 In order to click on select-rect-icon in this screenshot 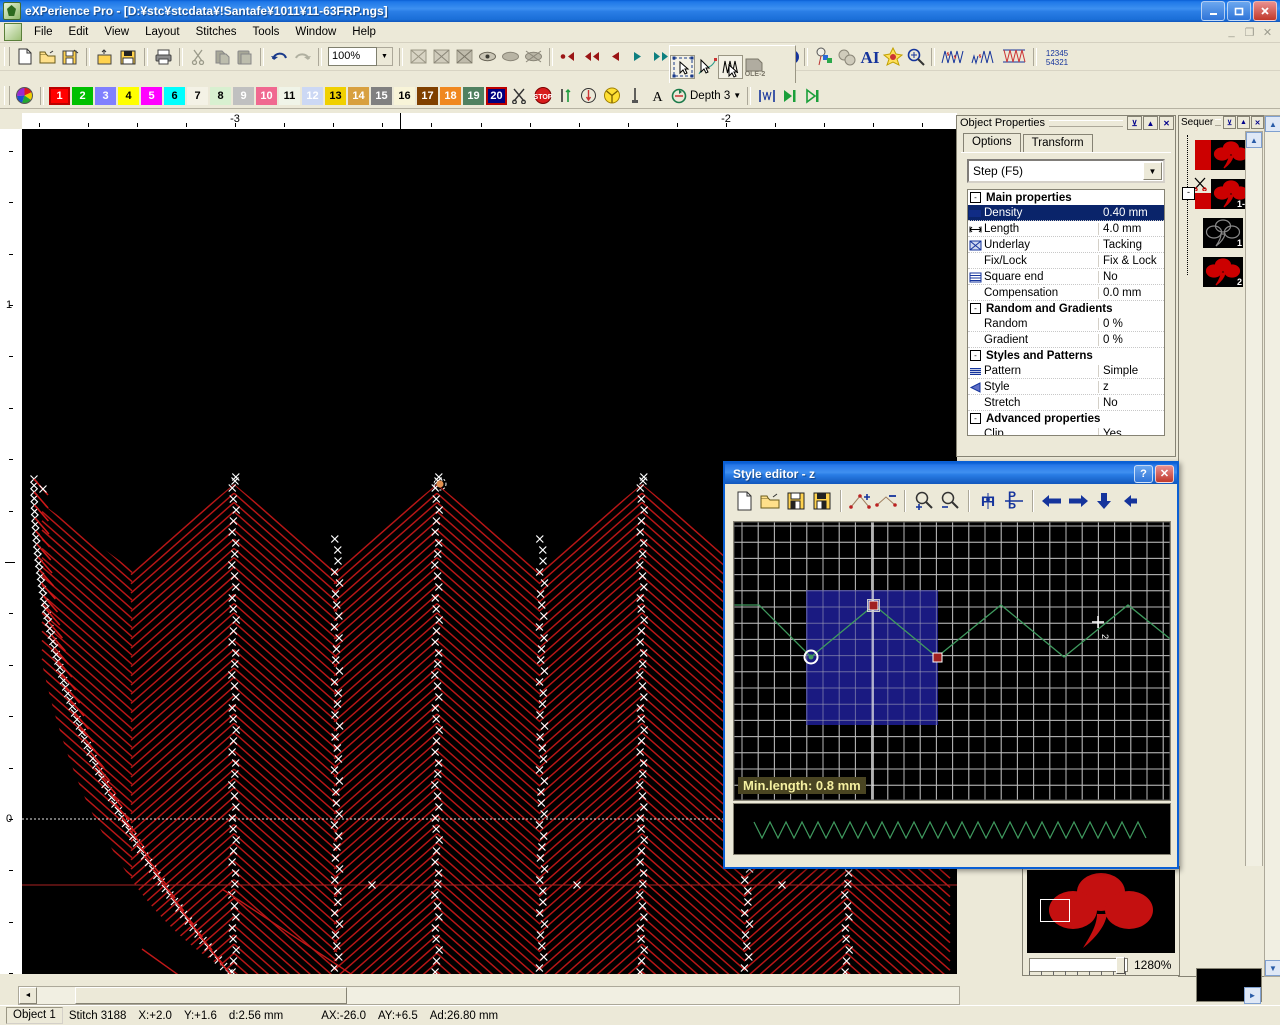, I will do `click(682, 67)`.